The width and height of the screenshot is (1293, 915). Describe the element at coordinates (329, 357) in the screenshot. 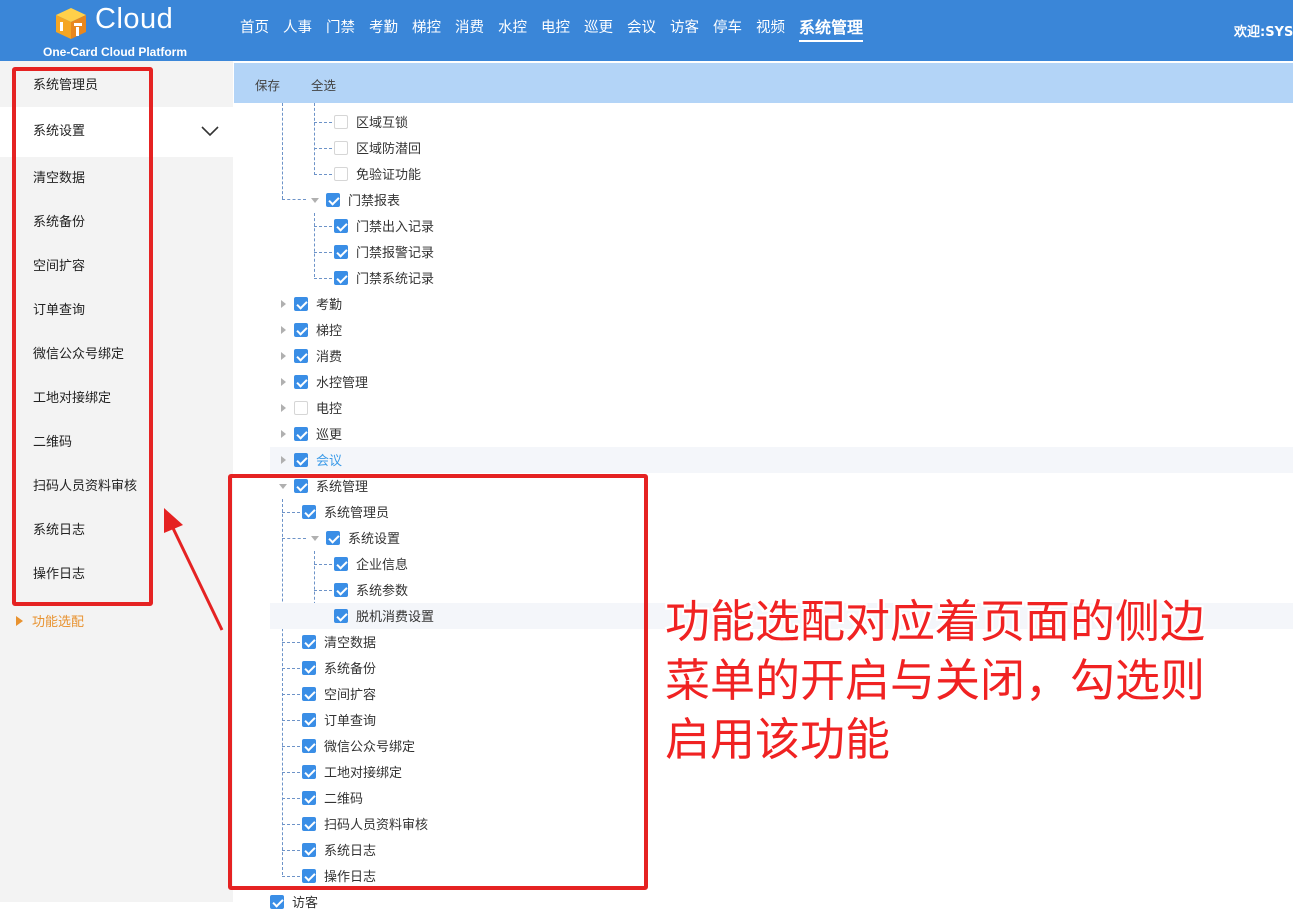

I see `tree-node-label: 消费` at that location.